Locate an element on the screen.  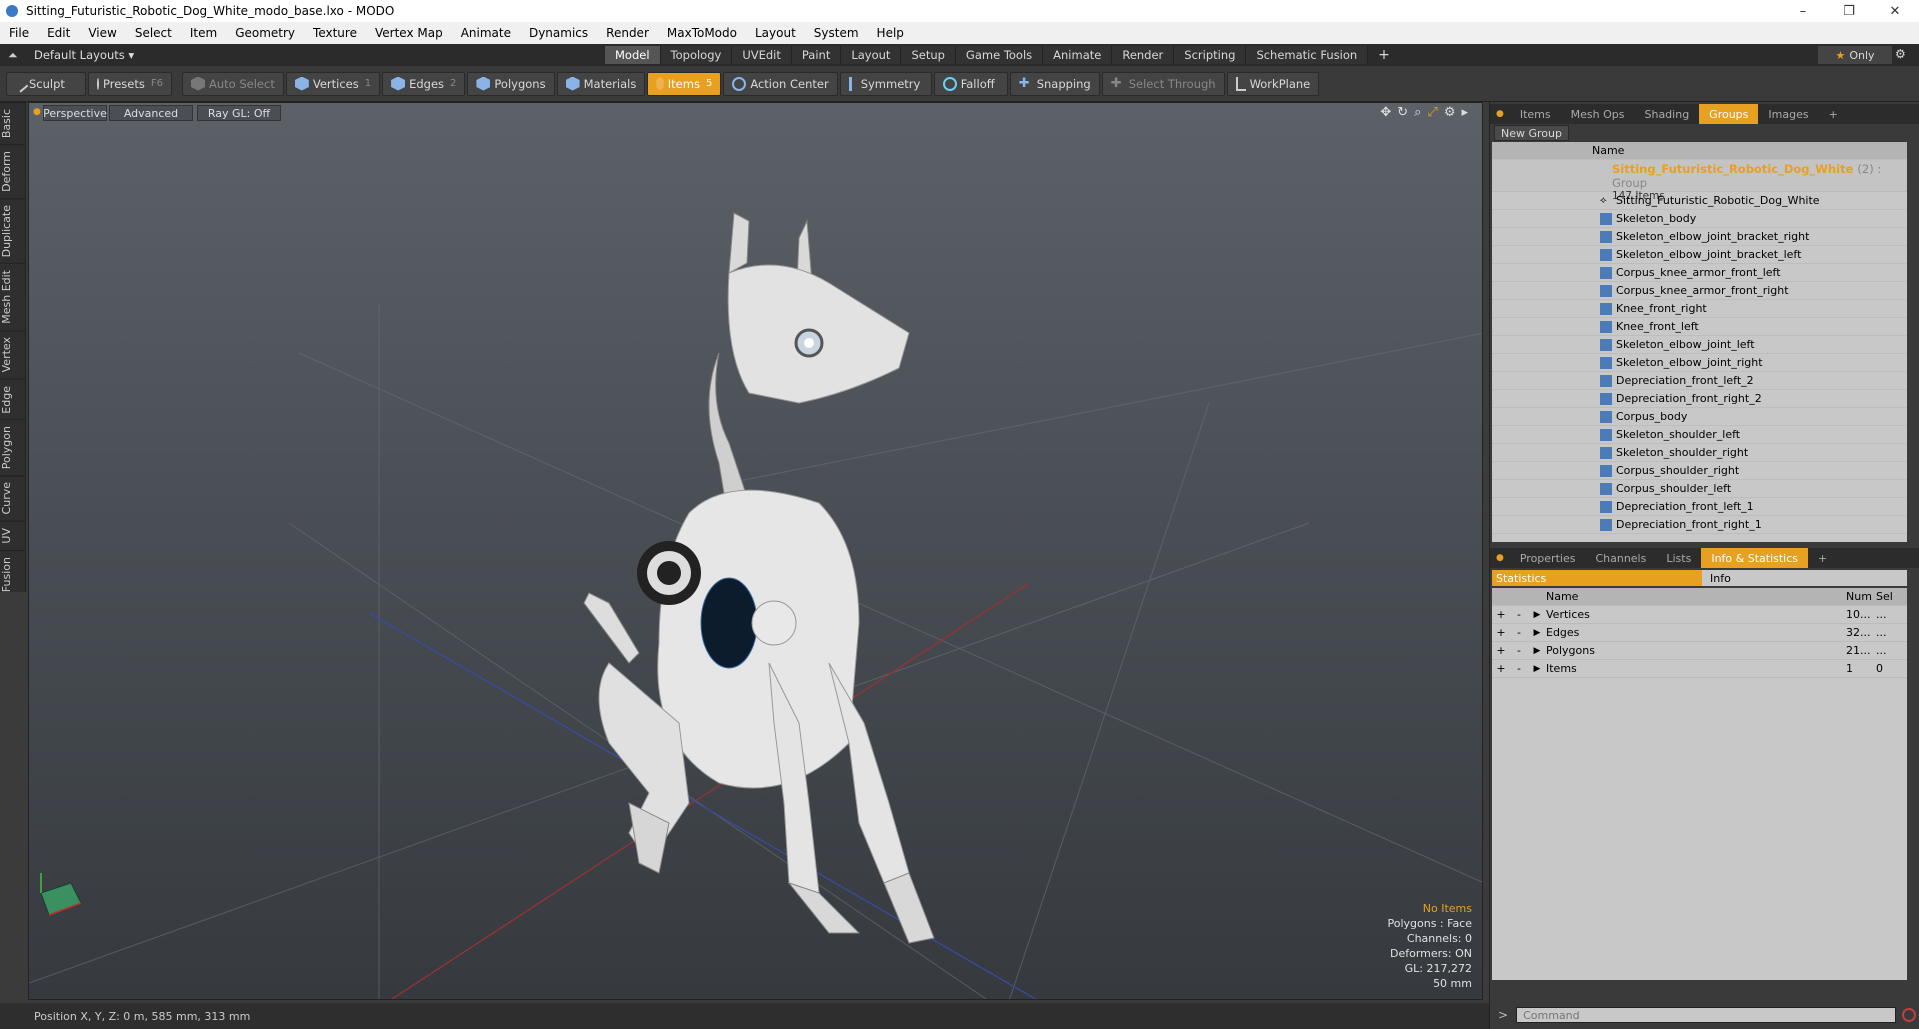
lefttab-deform: Deform is located at coordinates (13, 171).